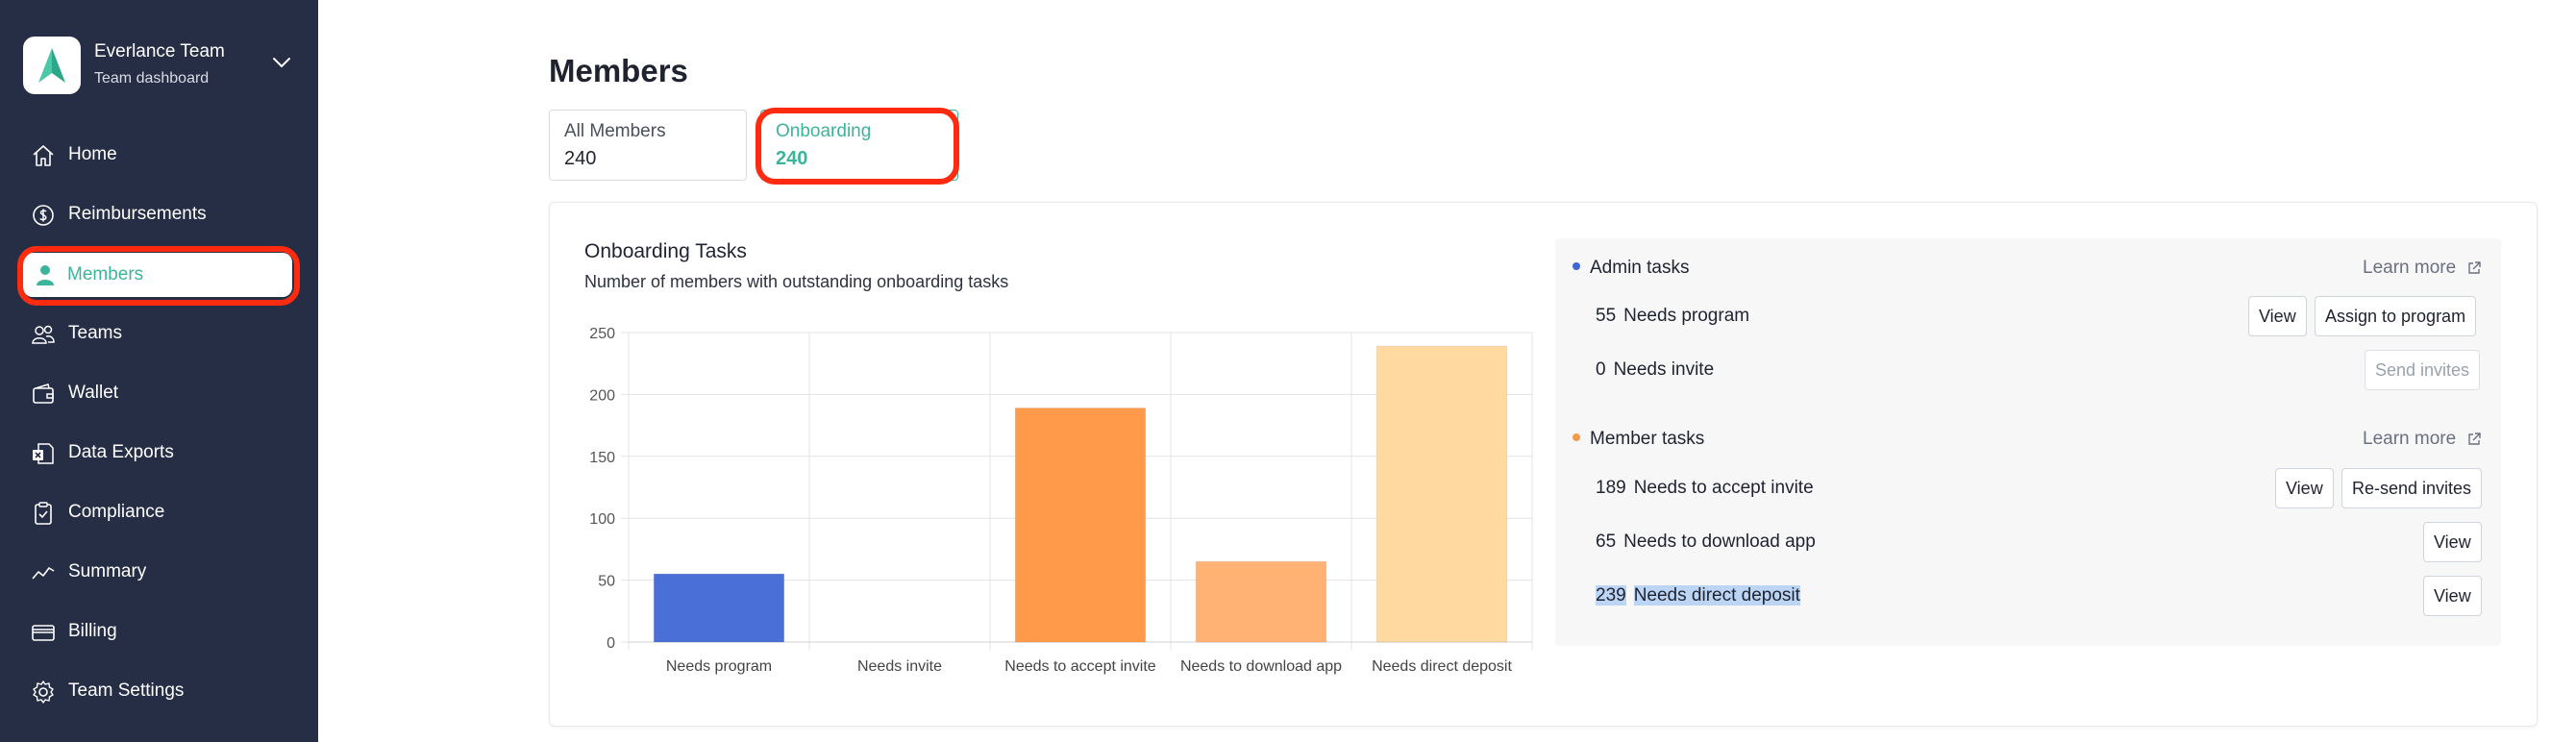 This screenshot has height=742, width=2576. I want to click on sidebar-item-compliance: Compliance, so click(159, 513).